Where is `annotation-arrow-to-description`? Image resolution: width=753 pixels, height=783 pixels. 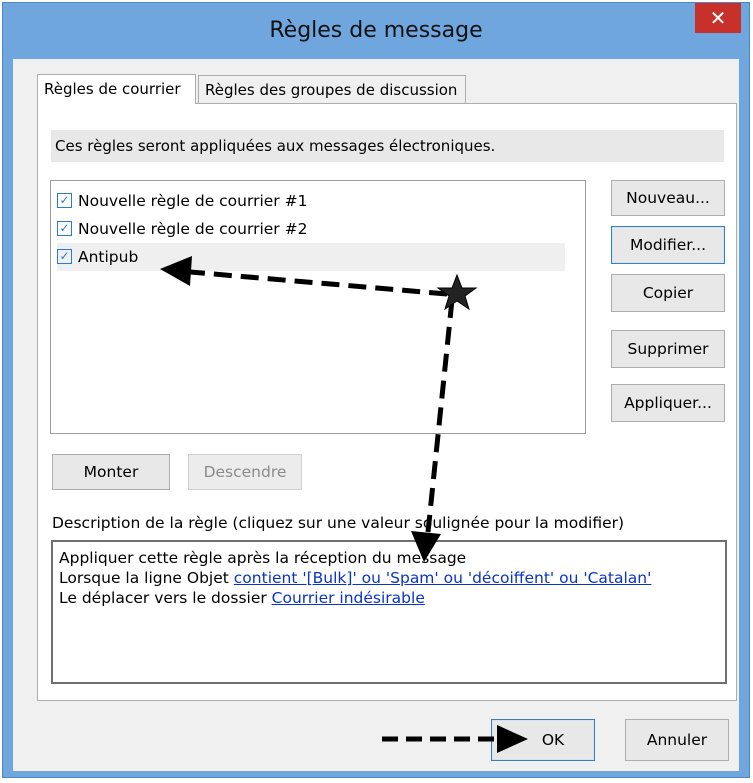
annotation-arrow-to-description is located at coordinates (433, 430).